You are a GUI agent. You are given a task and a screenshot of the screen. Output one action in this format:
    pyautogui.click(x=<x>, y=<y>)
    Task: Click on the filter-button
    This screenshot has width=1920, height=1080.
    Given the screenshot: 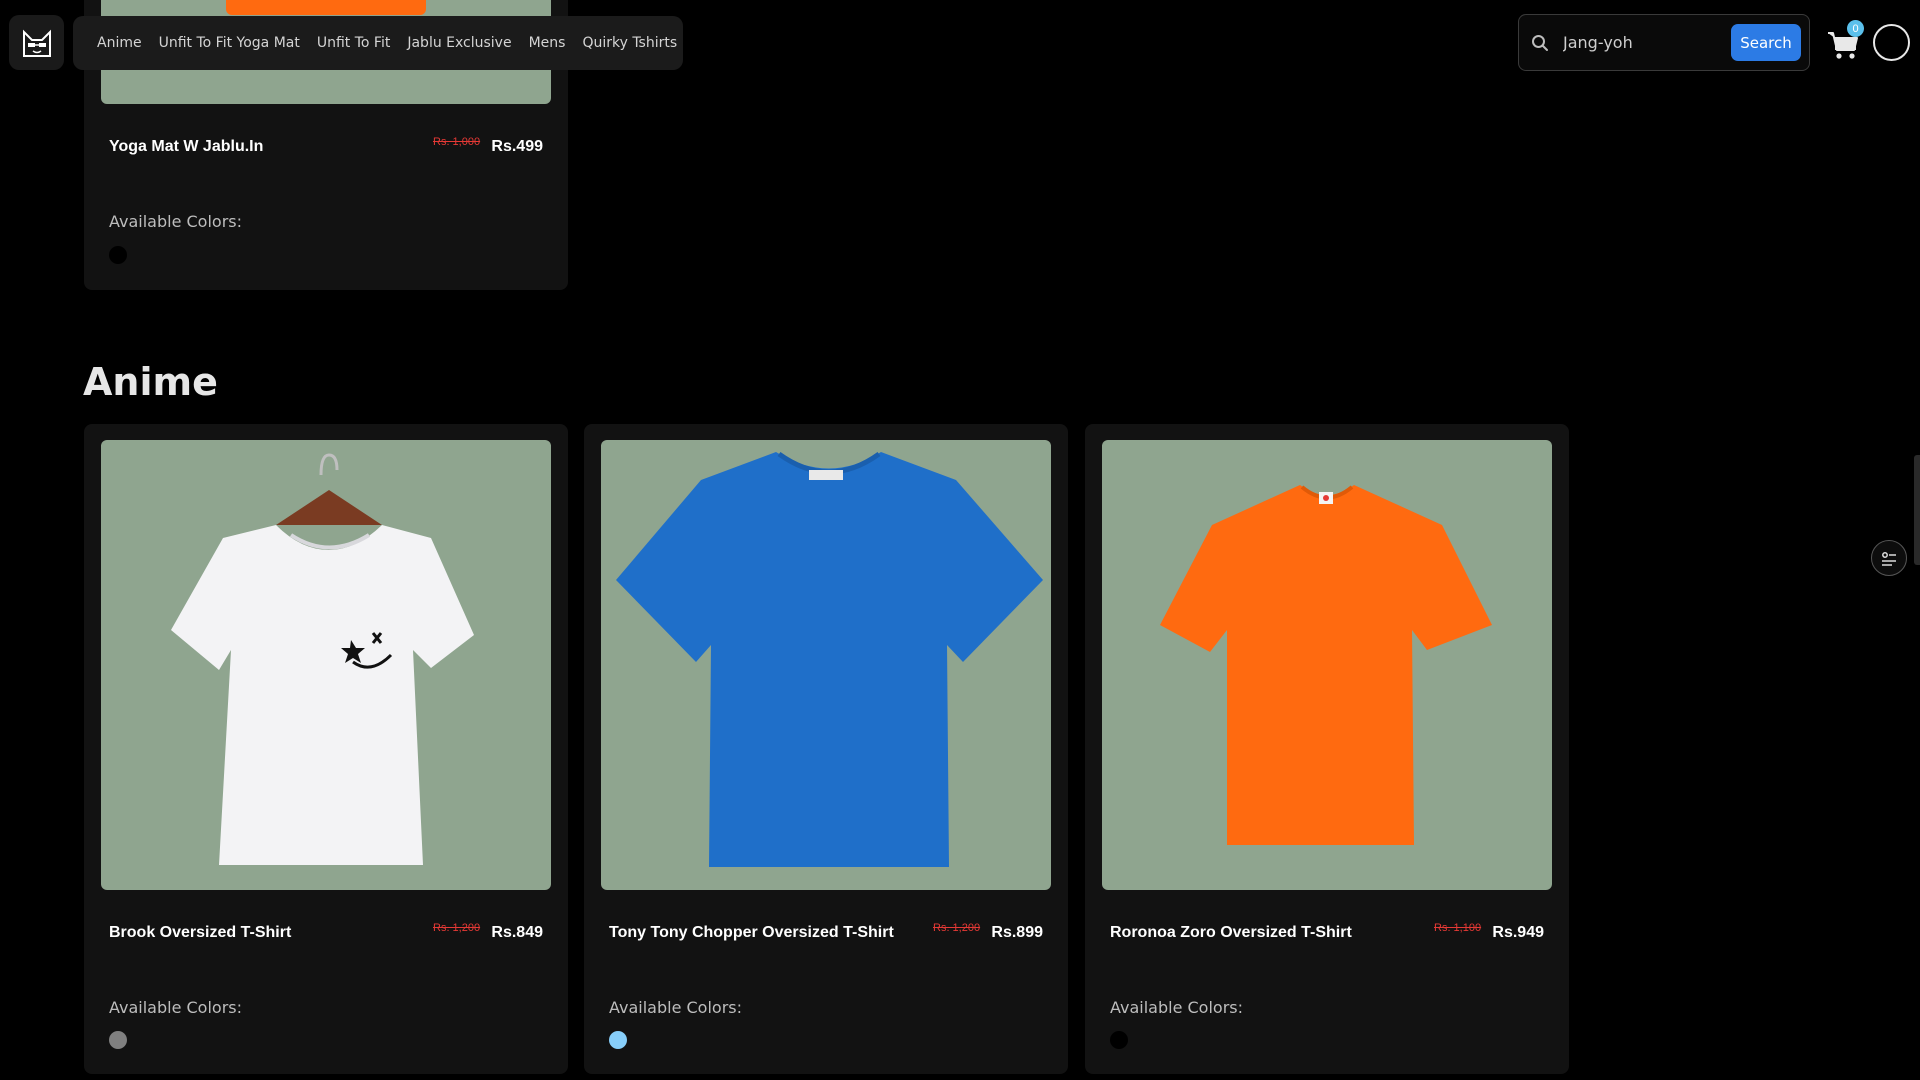 What is the action you would take?
    pyautogui.click(x=1889, y=558)
    